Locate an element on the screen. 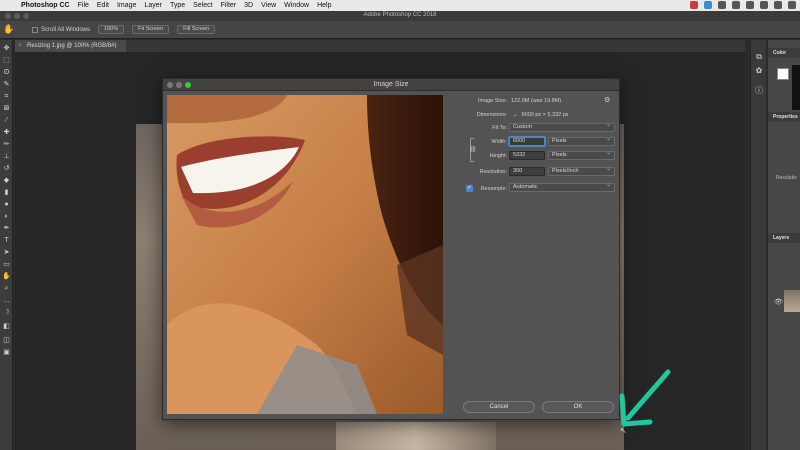 Image resolution: width=800 pixels, height=450 pixels. menu-filter: Filter is located at coordinates (229, 5).